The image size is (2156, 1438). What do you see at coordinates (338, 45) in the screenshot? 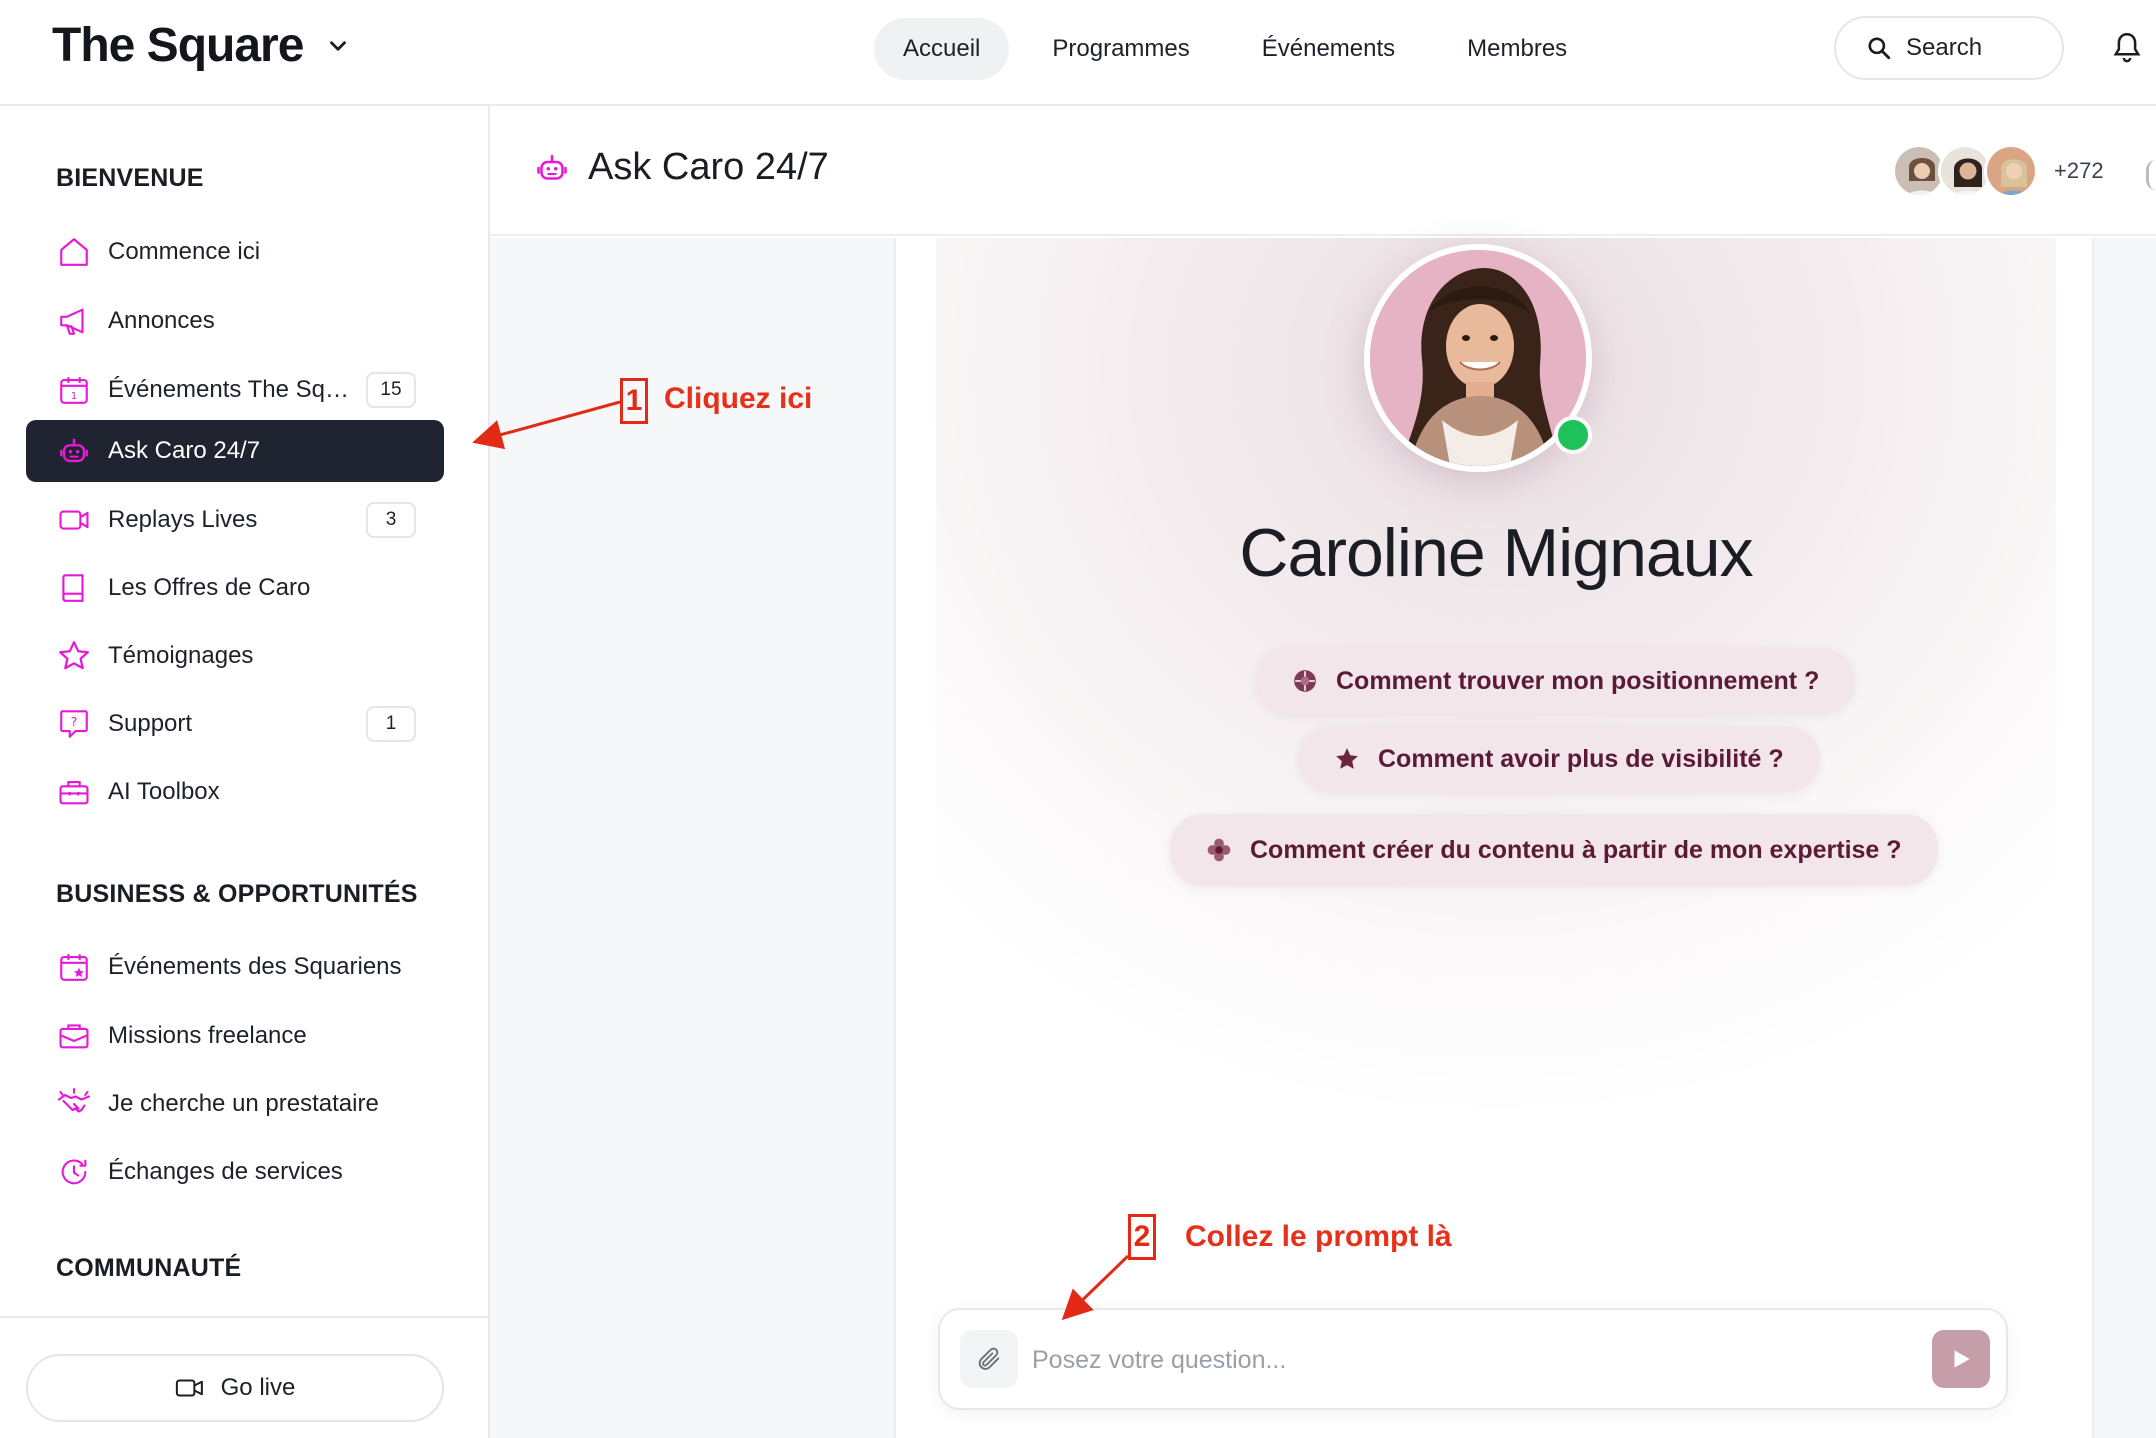
I see `chevron-down-icon` at bounding box center [338, 45].